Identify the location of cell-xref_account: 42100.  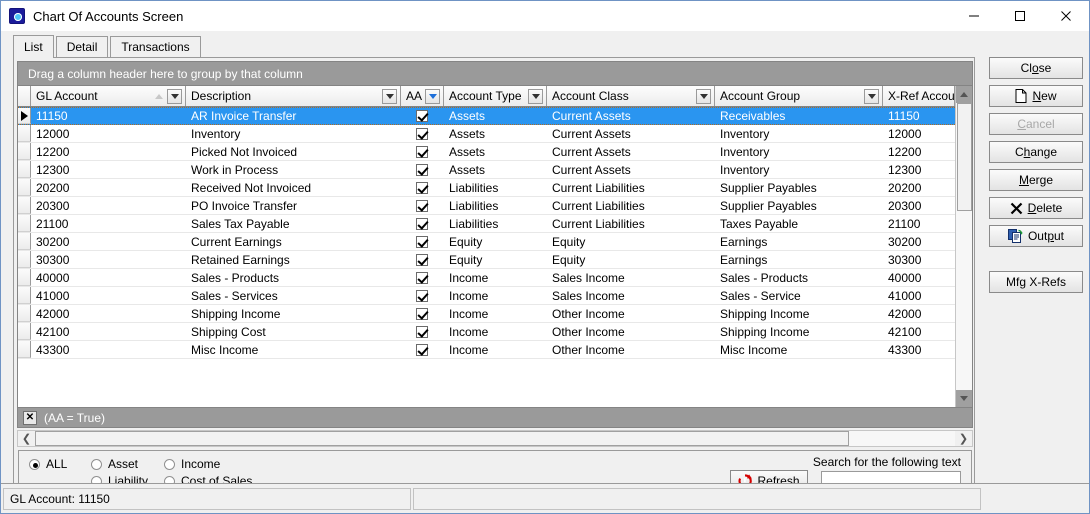
(919, 331).